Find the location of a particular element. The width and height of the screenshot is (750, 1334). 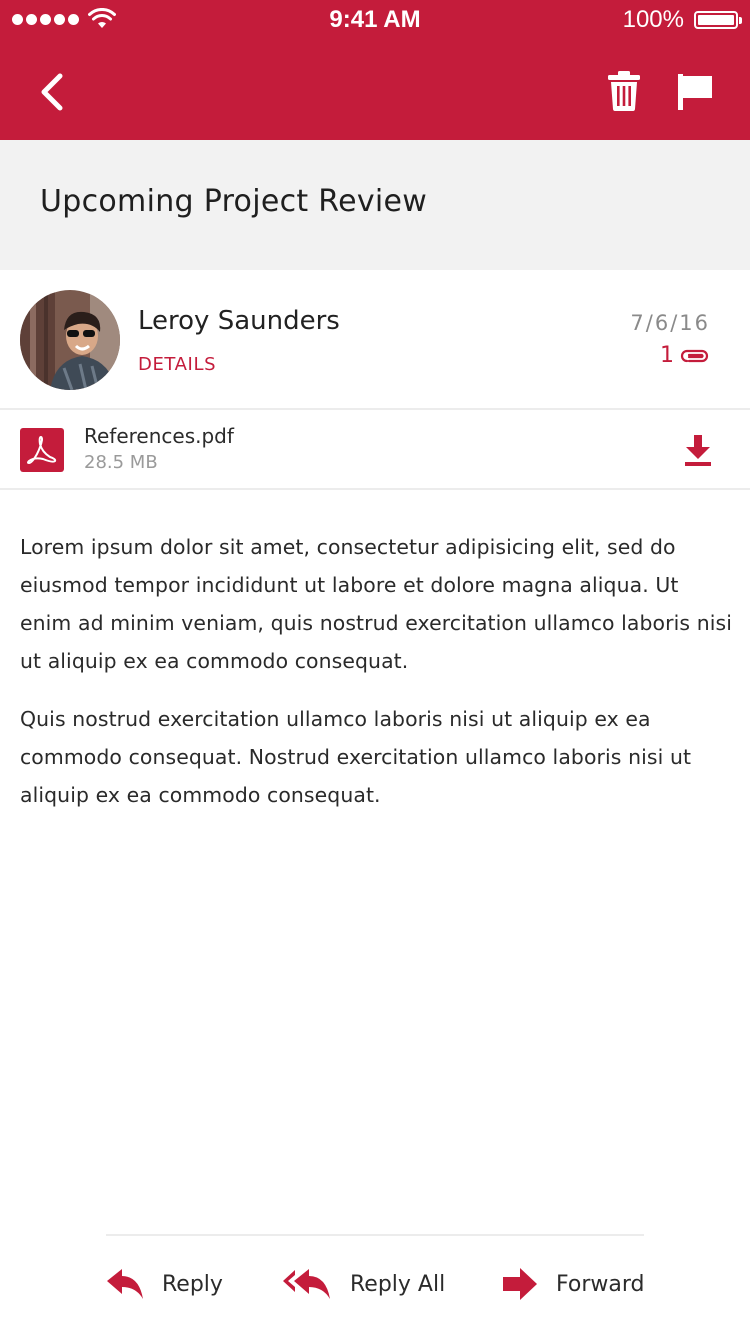

delete-button is located at coordinates (624, 91).